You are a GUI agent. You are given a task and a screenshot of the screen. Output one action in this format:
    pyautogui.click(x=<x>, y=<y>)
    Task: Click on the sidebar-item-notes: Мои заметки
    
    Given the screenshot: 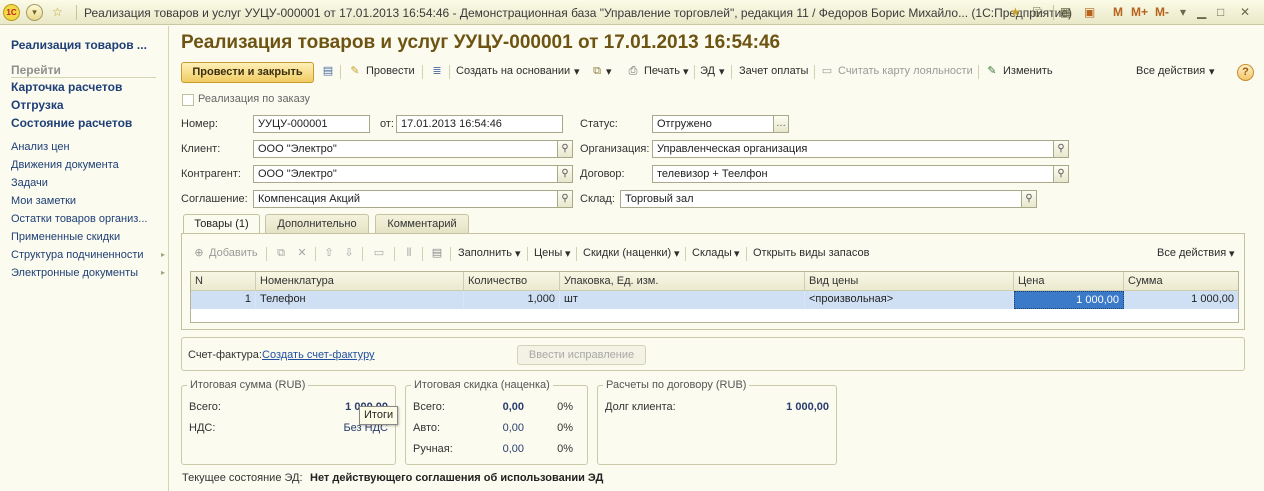 What is the action you would take?
    pyautogui.click(x=43, y=201)
    